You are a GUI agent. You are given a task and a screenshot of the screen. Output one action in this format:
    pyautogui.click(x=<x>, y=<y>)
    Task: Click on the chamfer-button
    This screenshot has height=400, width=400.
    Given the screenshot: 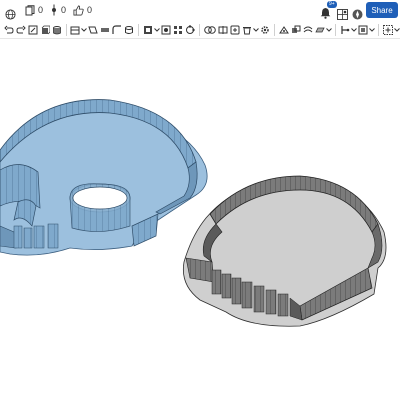 What is the action you would take?
    pyautogui.click(x=129, y=30)
    